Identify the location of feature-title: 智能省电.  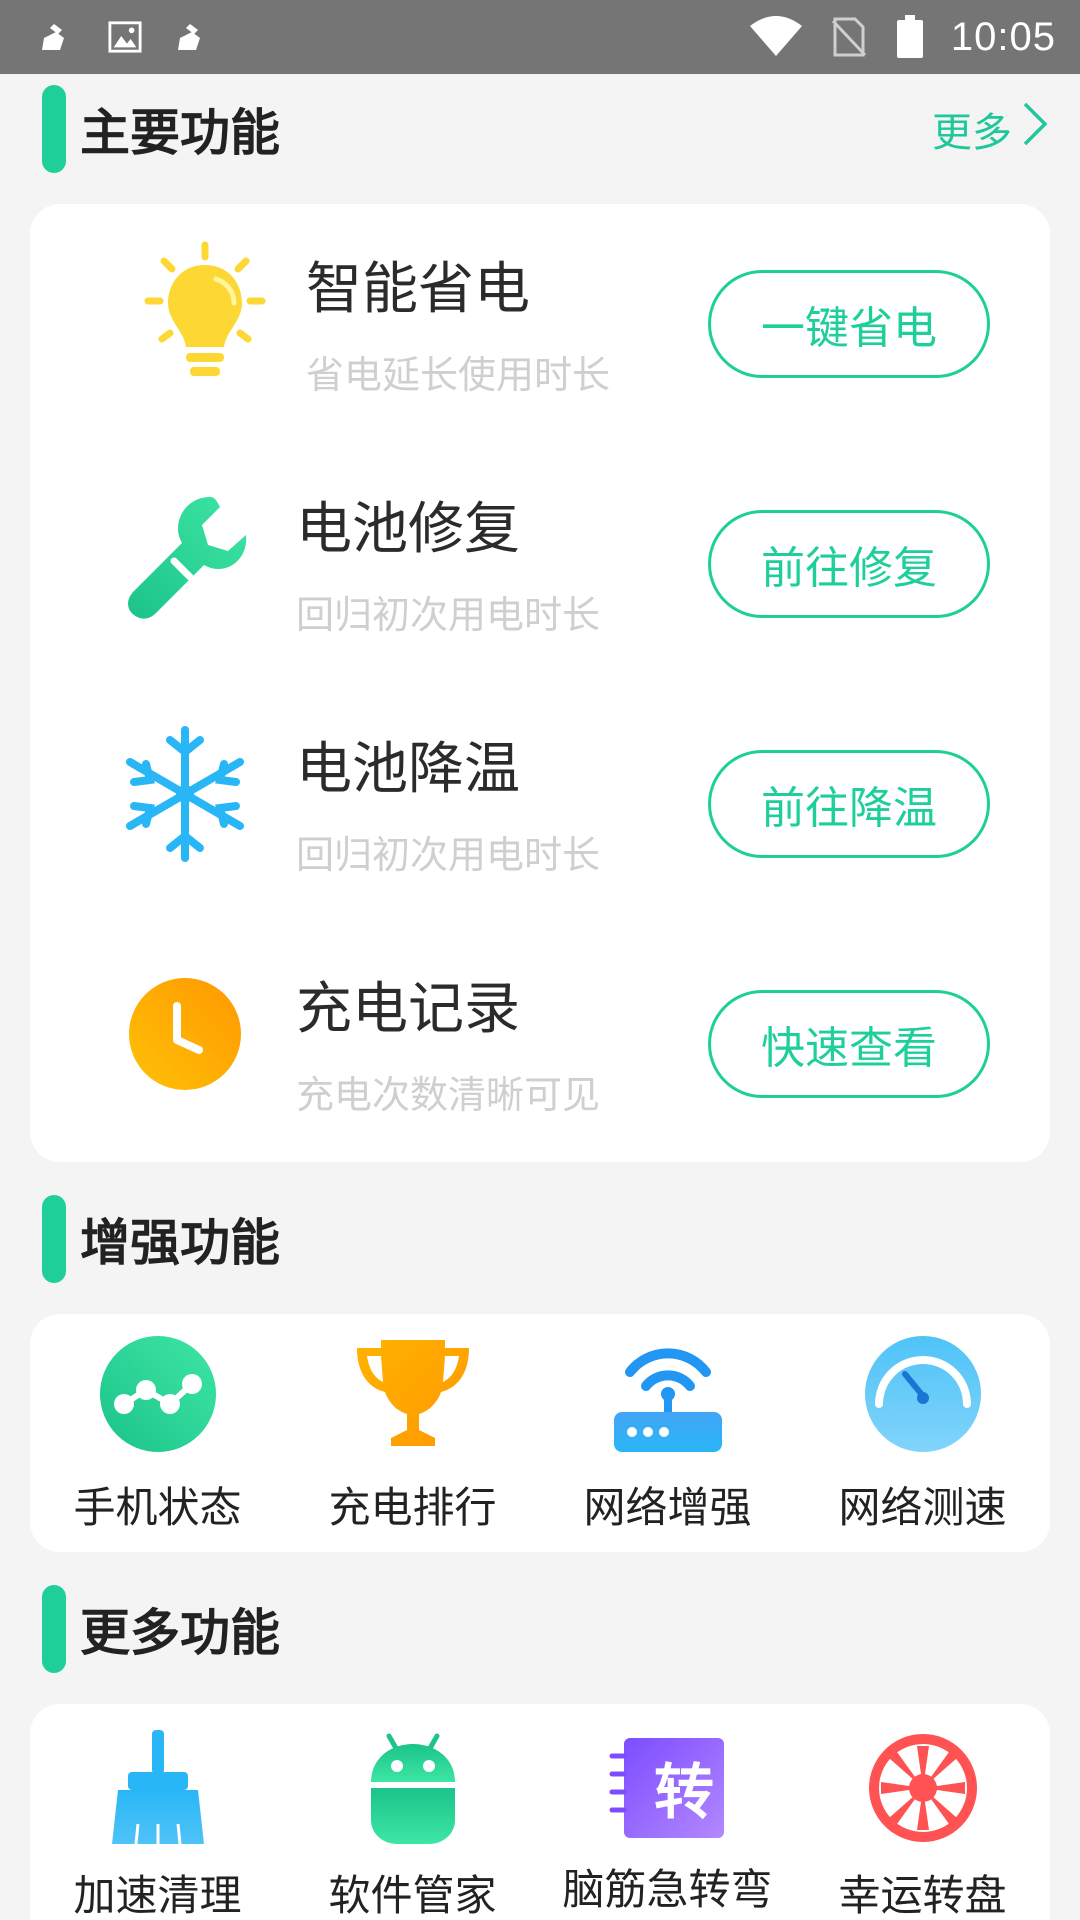
(418, 289).